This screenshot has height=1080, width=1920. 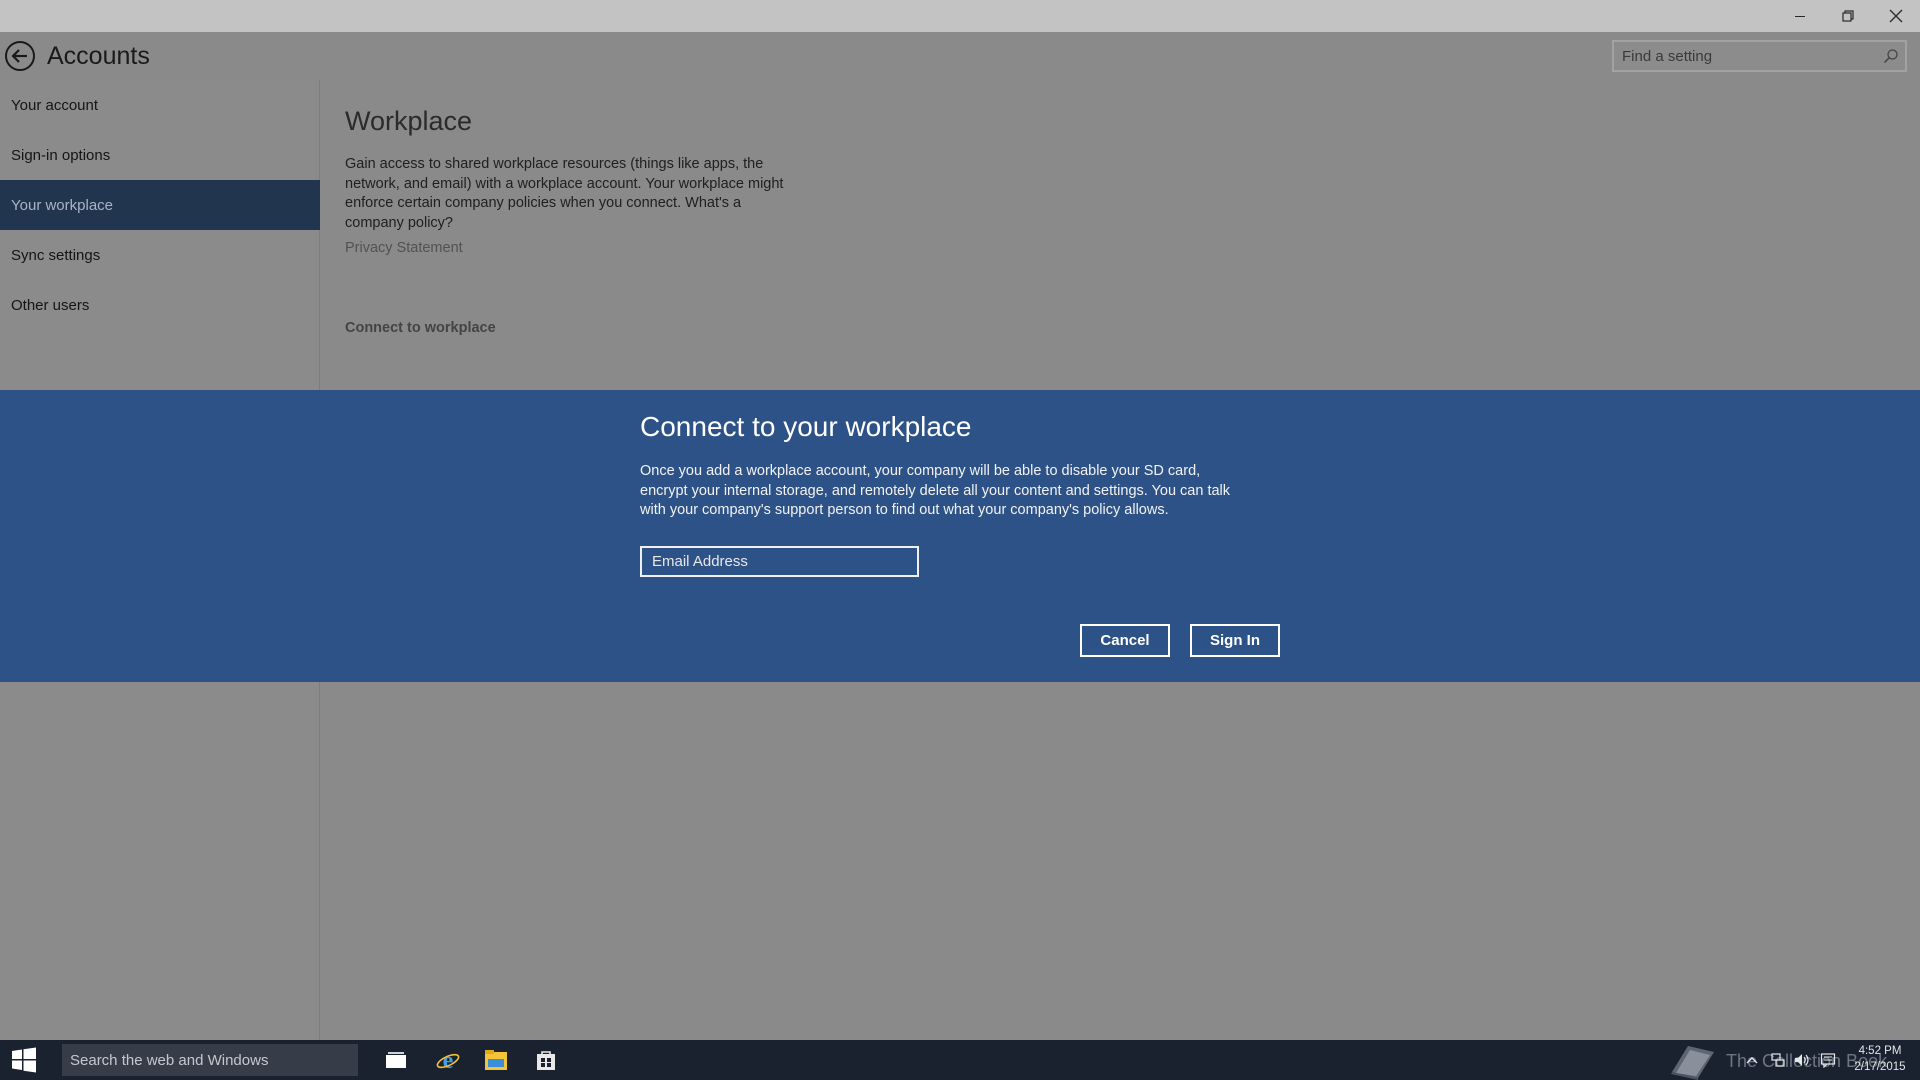 What do you see at coordinates (1692, 1063) in the screenshot?
I see `book-logo-icon` at bounding box center [1692, 1063].